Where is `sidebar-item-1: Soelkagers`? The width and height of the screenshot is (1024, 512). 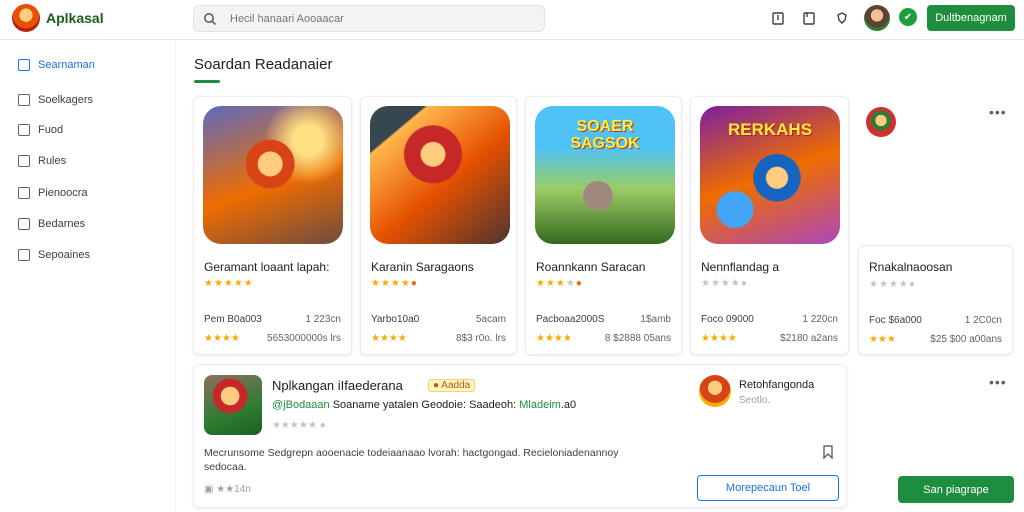 sidebar-item-1: Soelkagers is located at coordinates (88, 100).